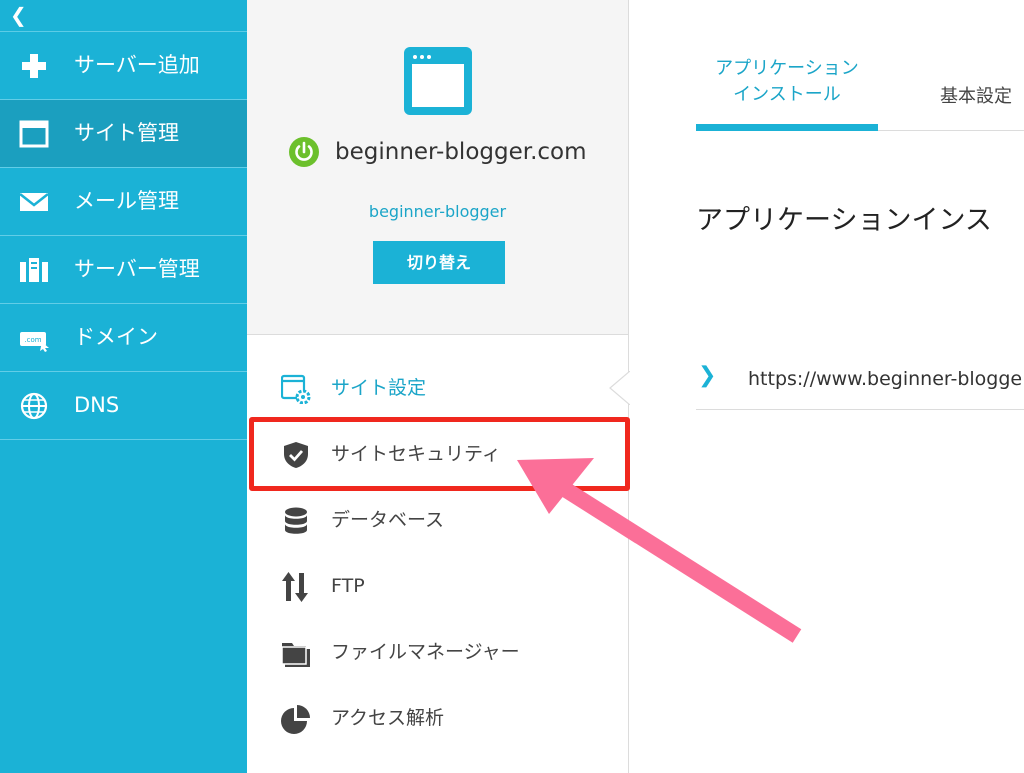 The image size is (1024, 773). Describe the element at coordinates (844, 220) in the screenshot. I see `page-title: アプリケーションインス` at that location.